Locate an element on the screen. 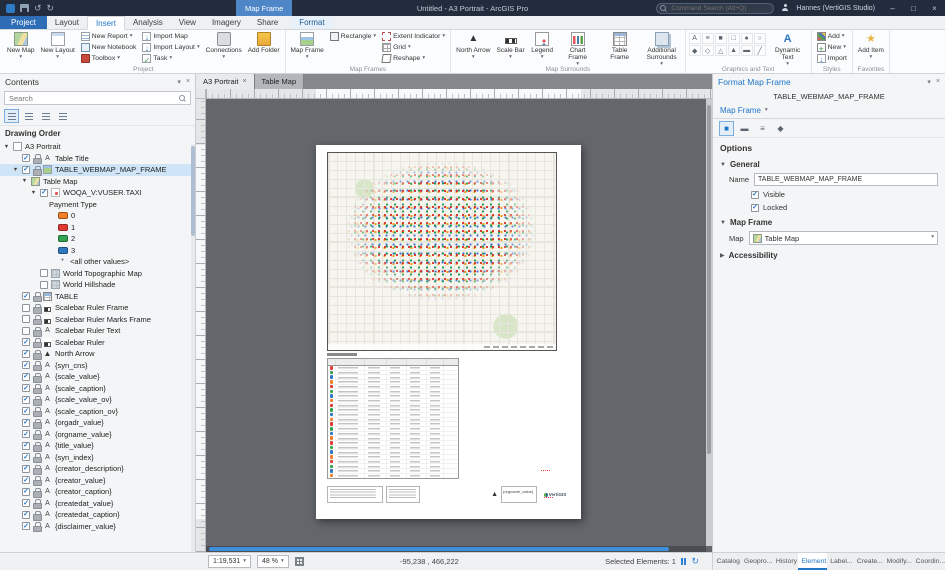  new-notebook-button: New Notebook is located at coordinates (109, 47).